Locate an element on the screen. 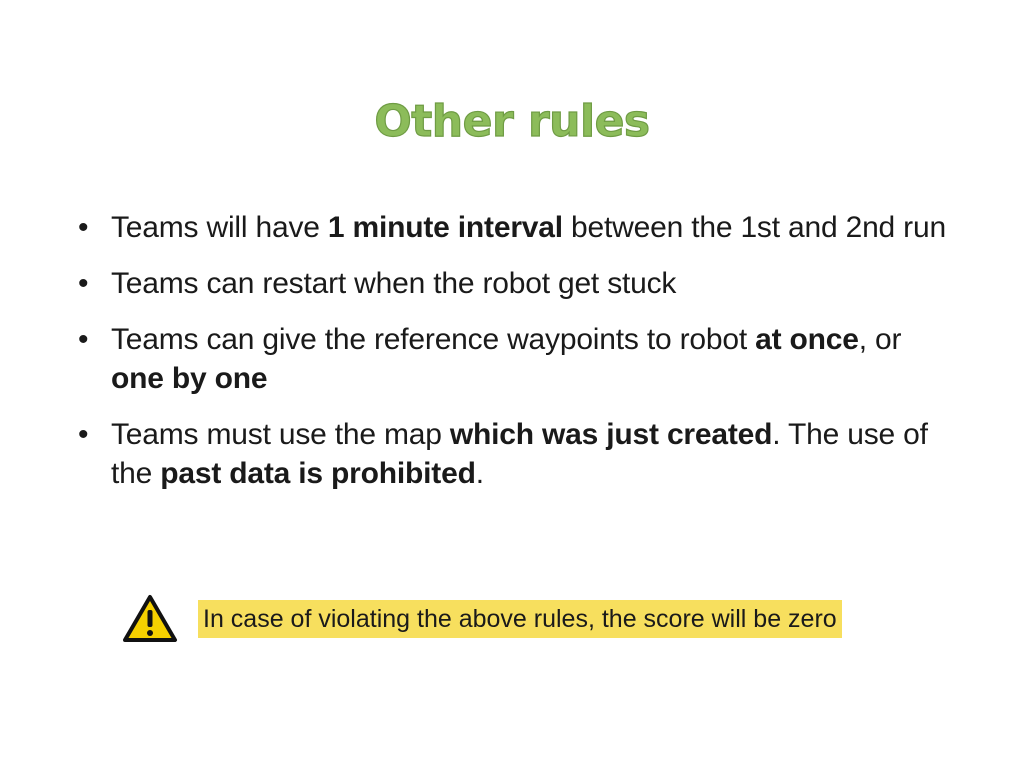 Image resolution: width=1024 pixels, height=768 pixels. bullet-emphasis: past data is prohibited is located at coordinates (318, 473).